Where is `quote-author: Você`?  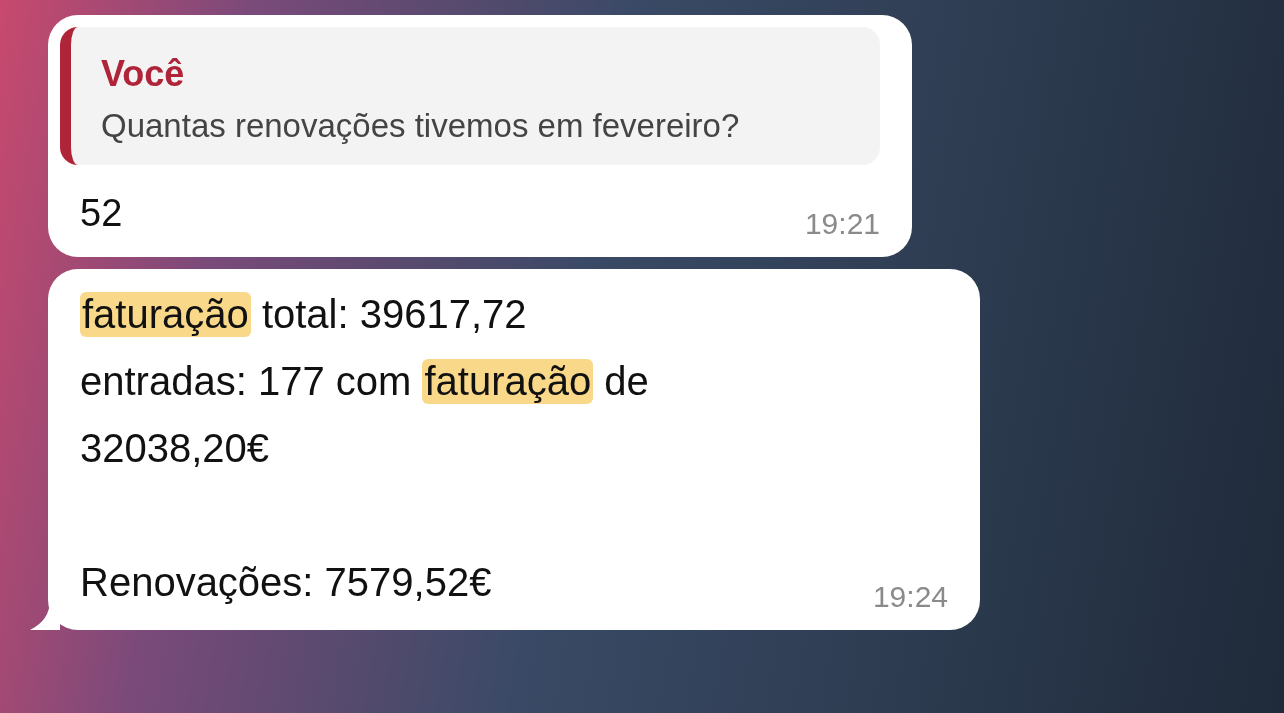 quote-author: Você is located at coordinates (143, 74).